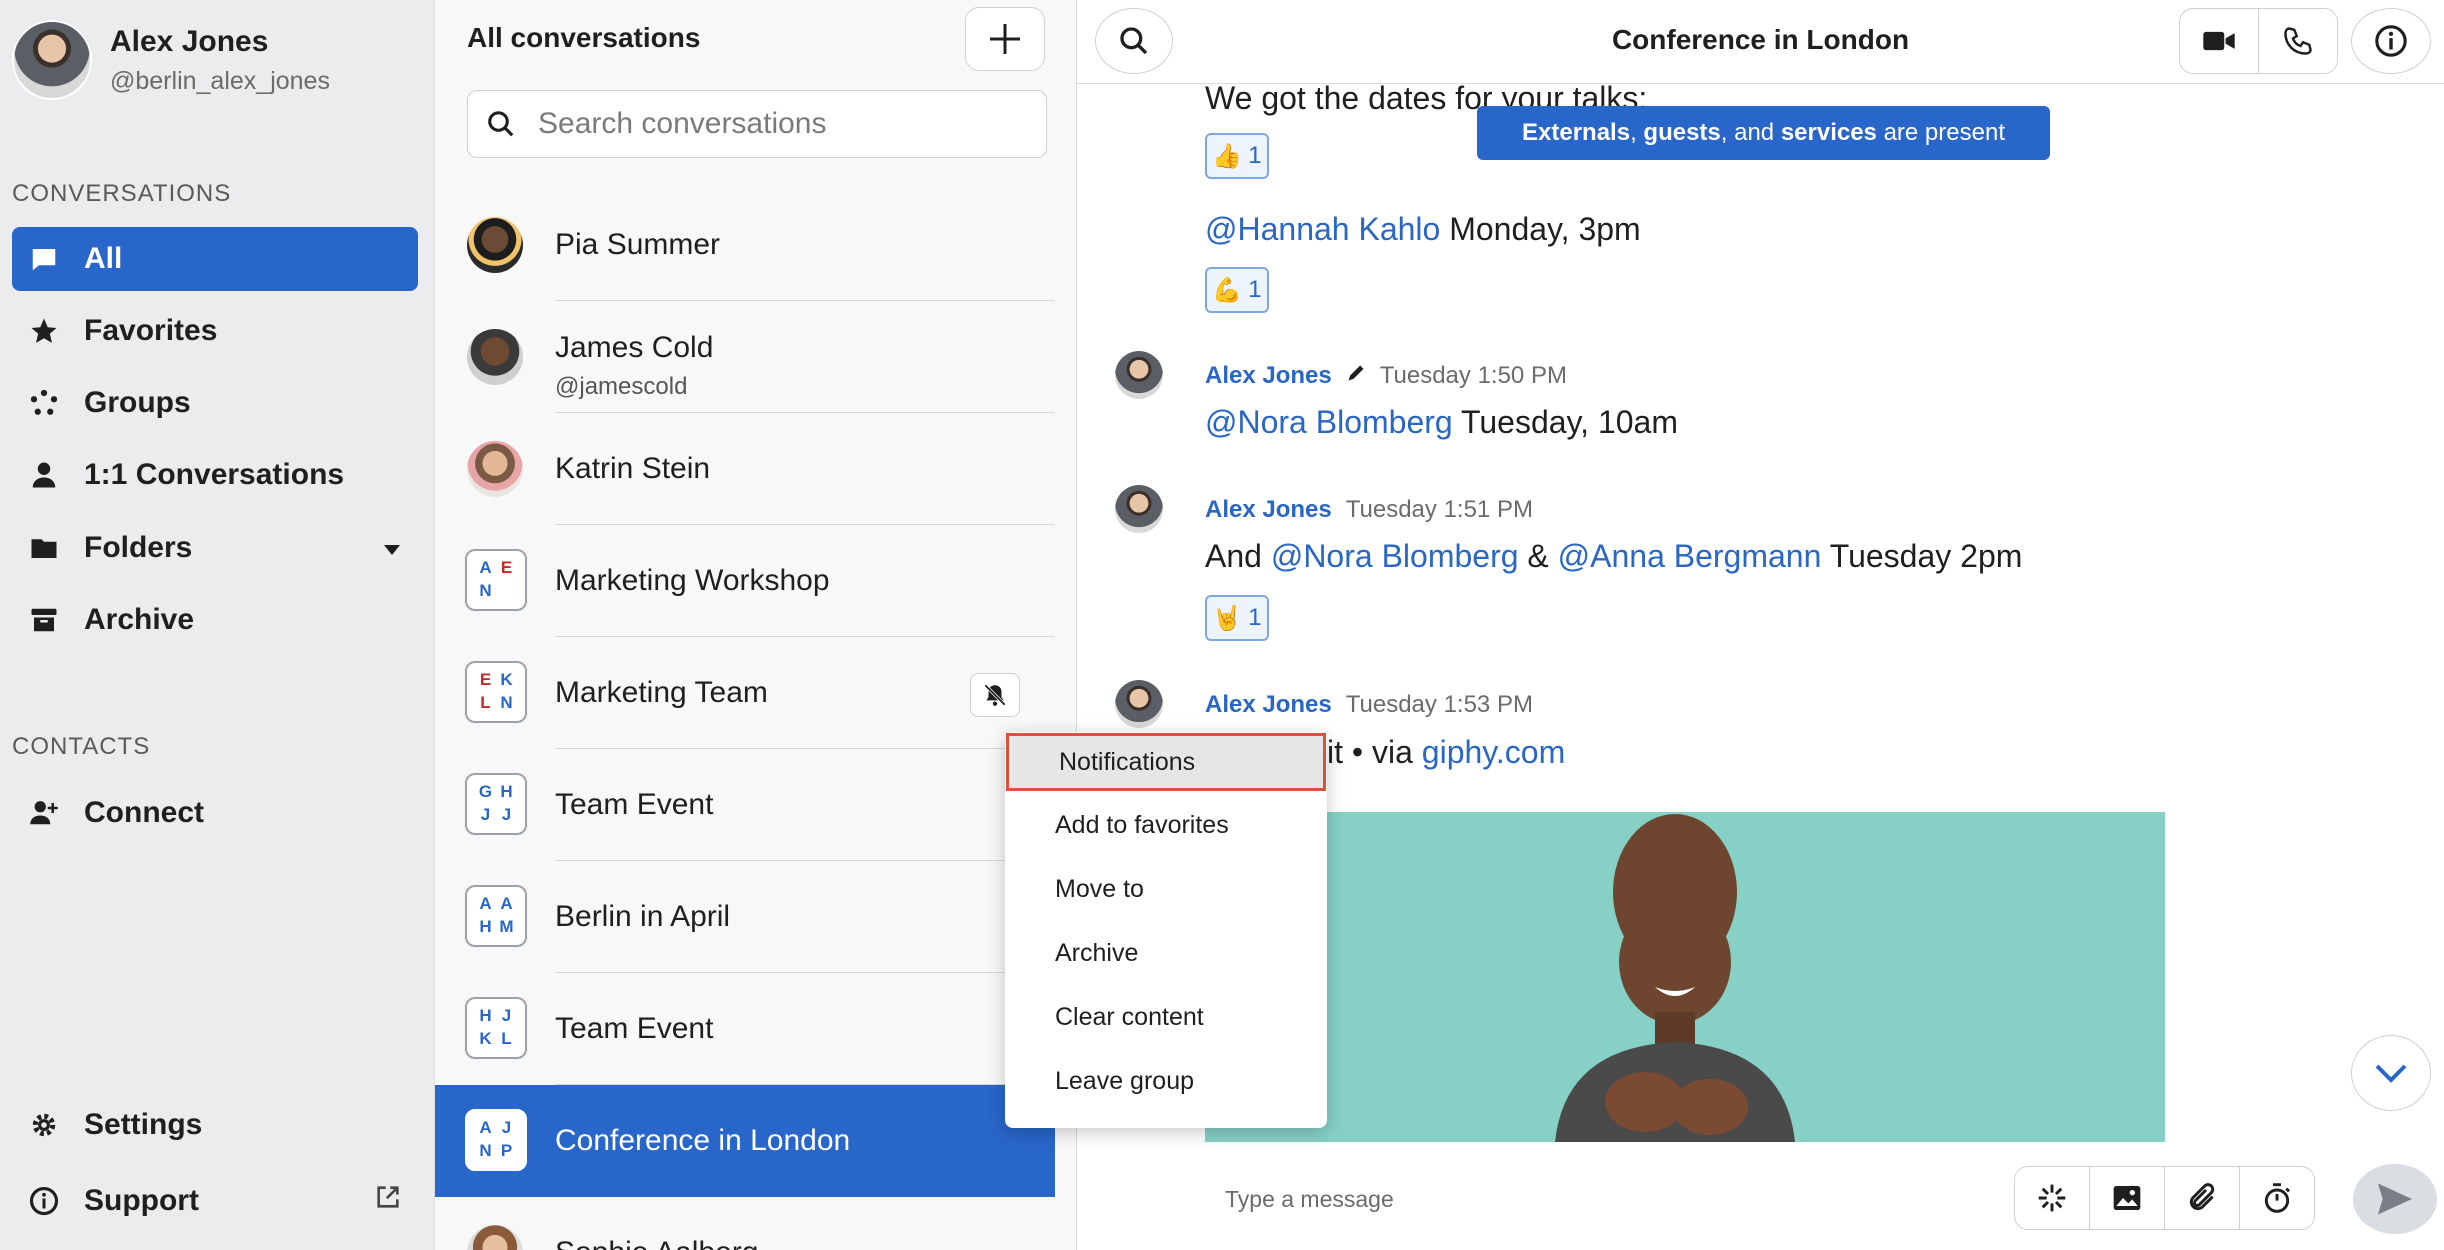 The image size is (2444, 1250). I want to click on conversation-item: Katrin Stein, so click(745, 469).